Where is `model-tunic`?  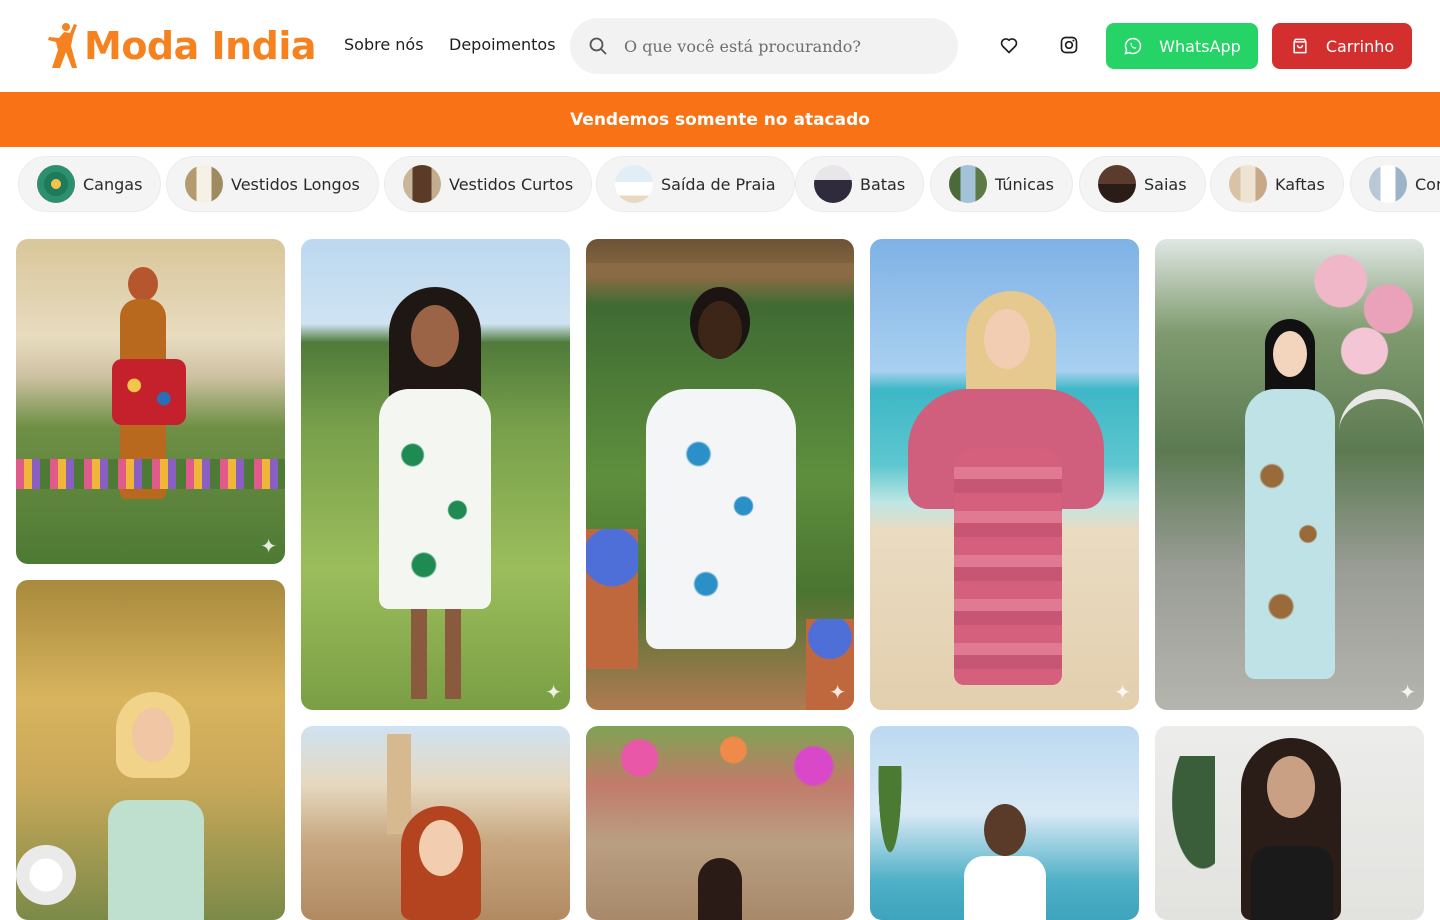
model-tunic is located at coordinates (1005, 888).